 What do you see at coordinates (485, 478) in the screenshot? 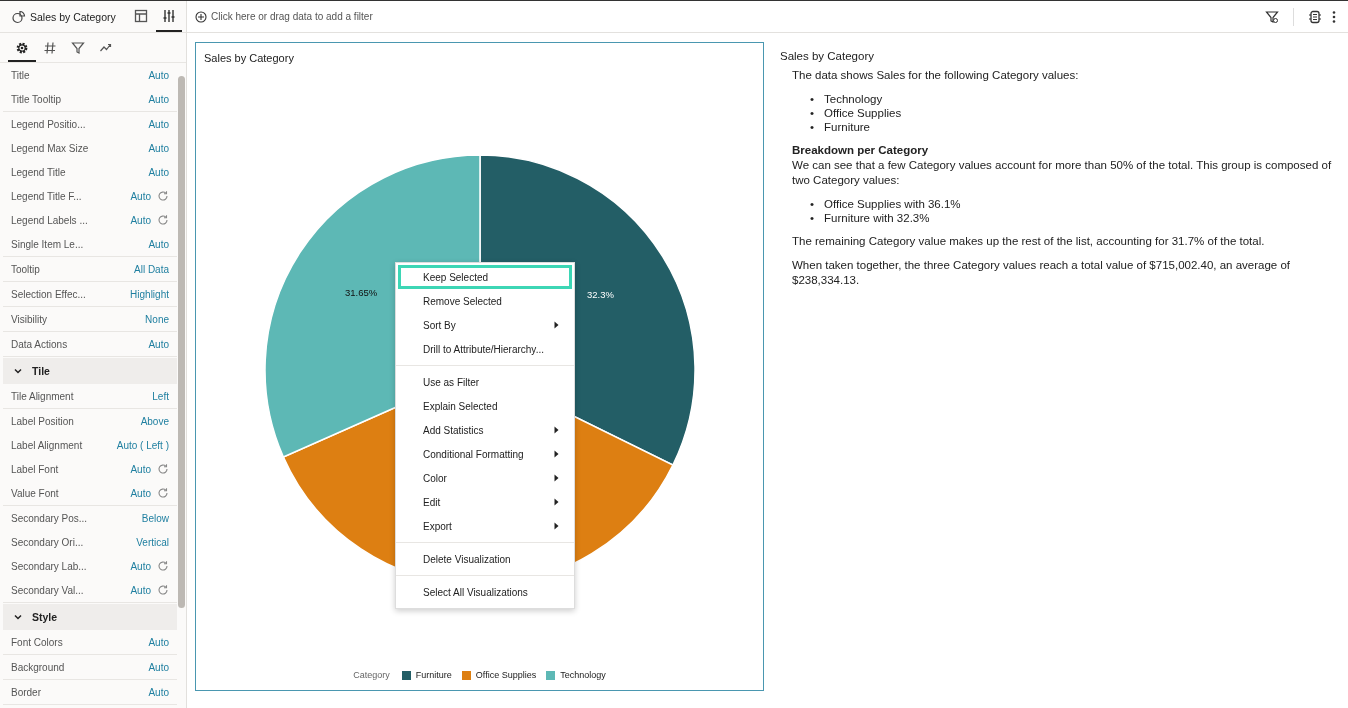
I see `menu-item: Color` at bounding box center [485, 478].